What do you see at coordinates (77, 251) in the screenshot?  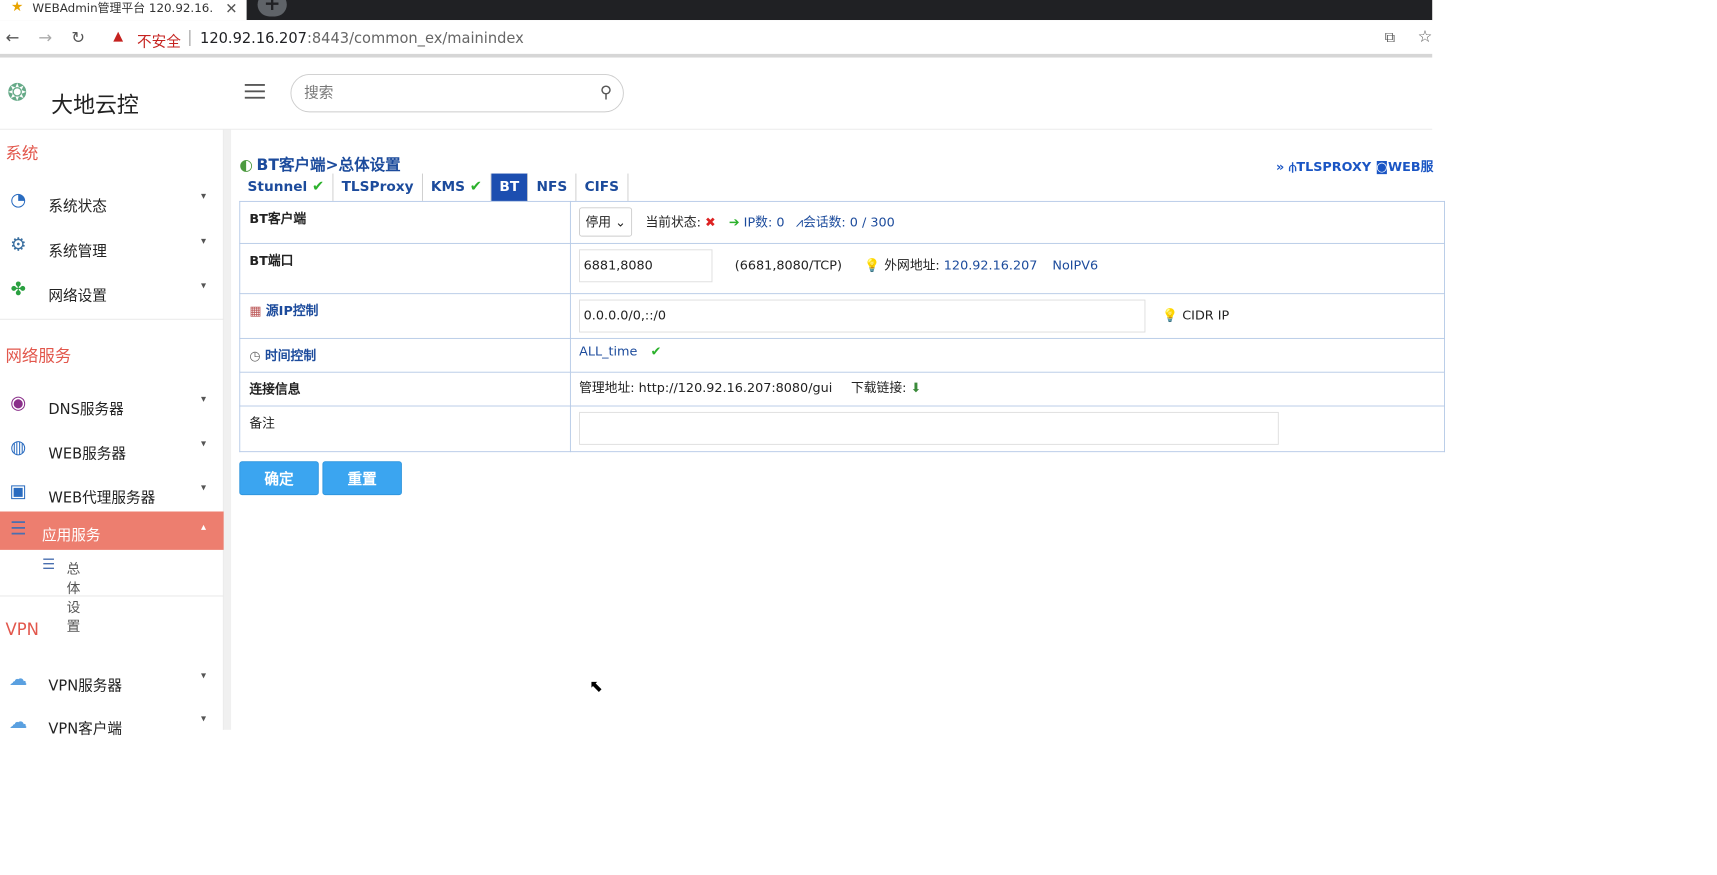 I see `sidebar-item-label: 系统管理` at bounding box center [77, 251].